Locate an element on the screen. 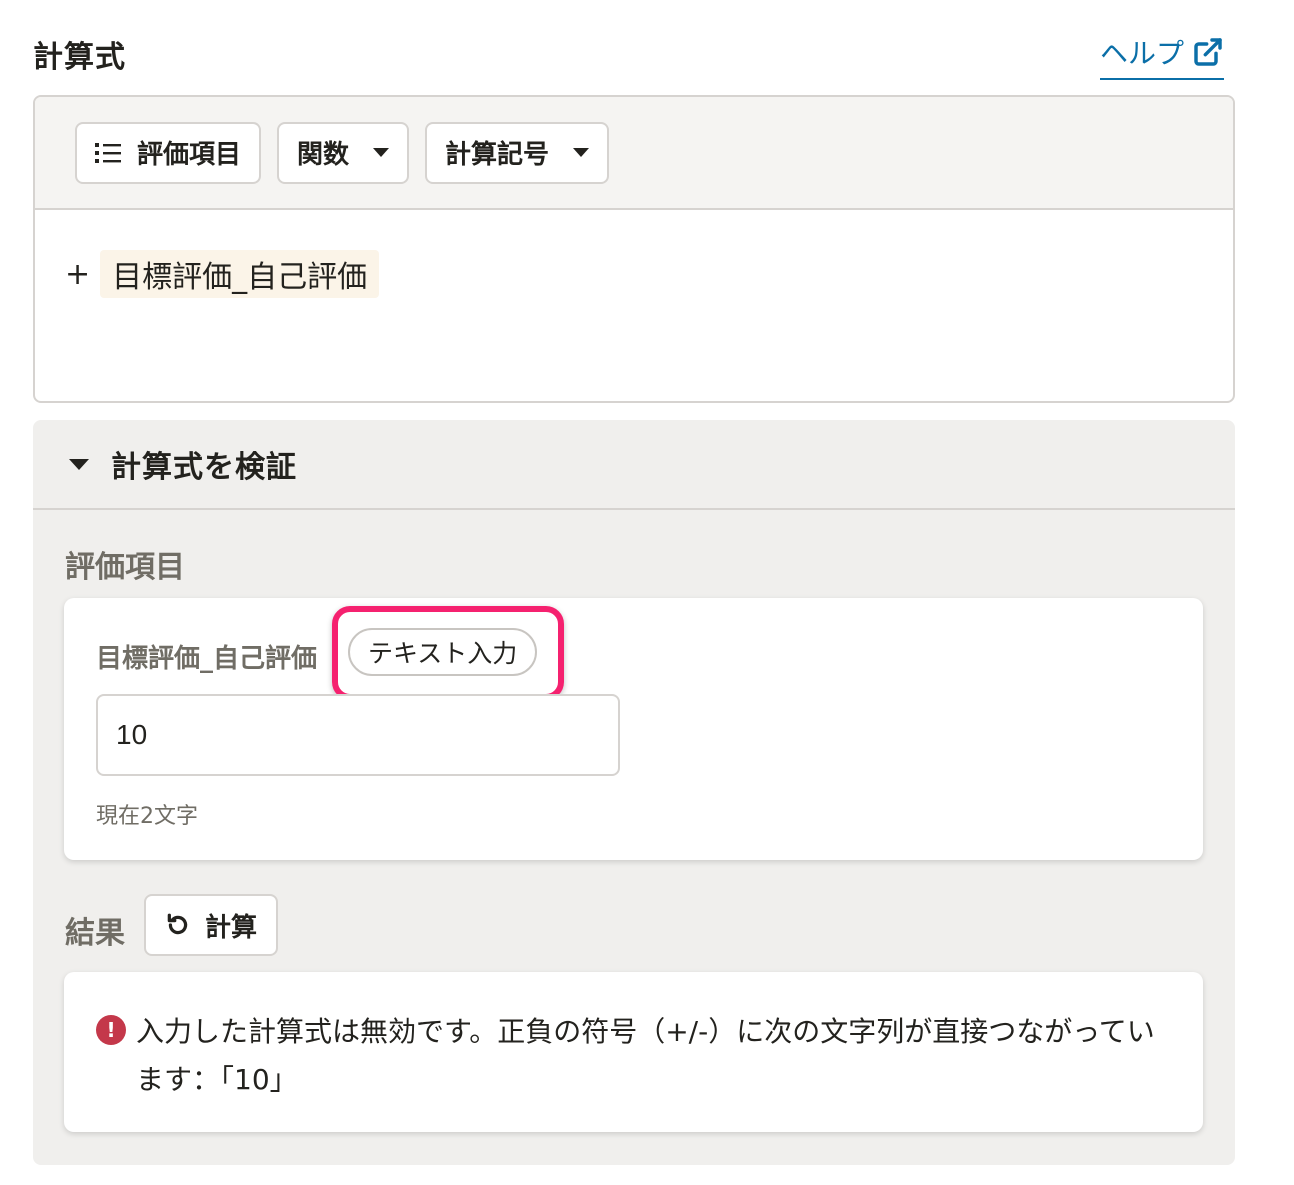  functions-dropdown: 関数 is located at coordinates (343, 152).